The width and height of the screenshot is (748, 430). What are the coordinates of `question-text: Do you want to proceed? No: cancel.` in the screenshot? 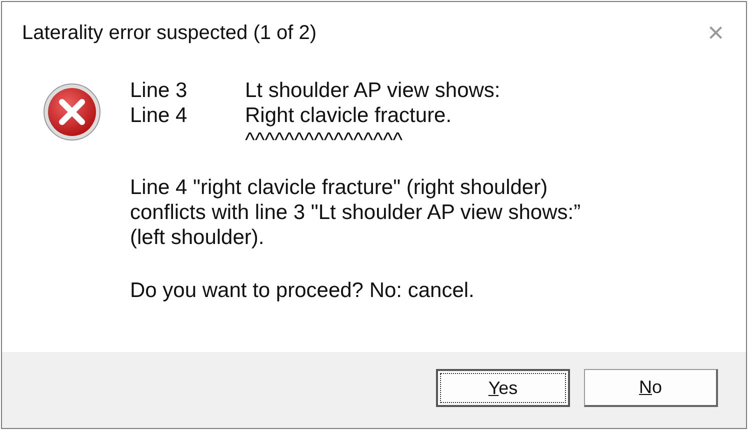 It's located at (303, 291).